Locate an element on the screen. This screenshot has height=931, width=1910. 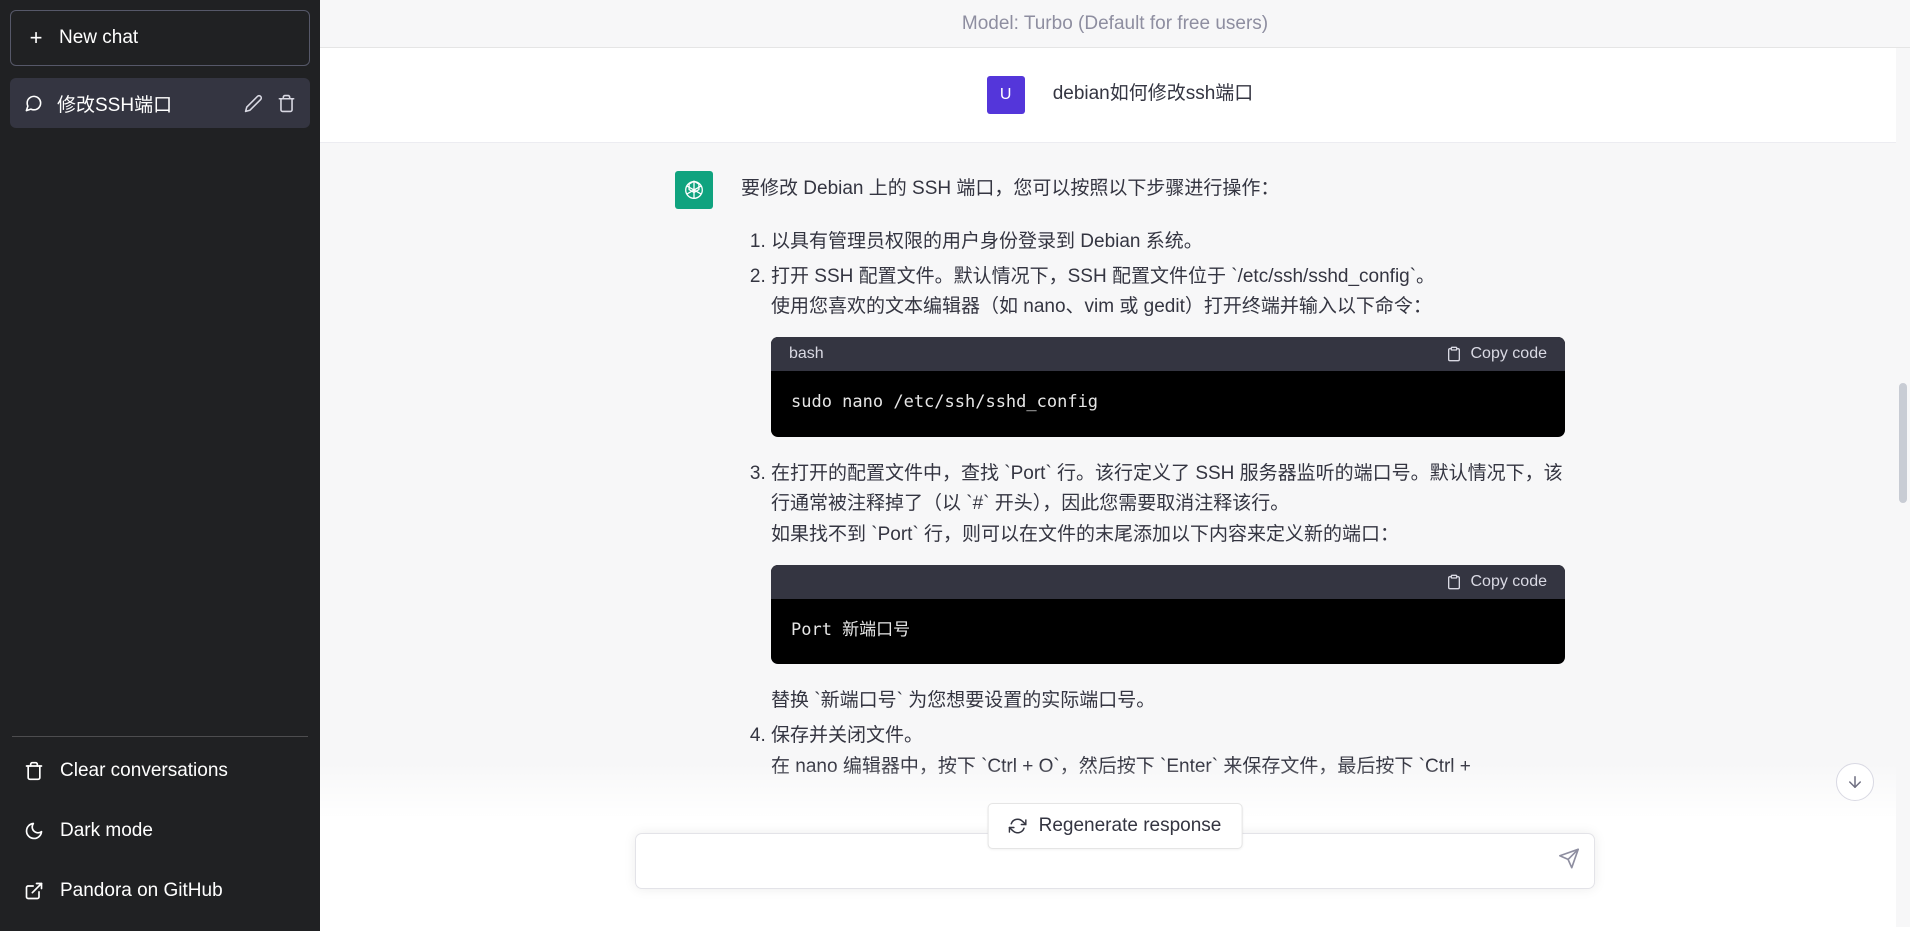
send-button is located at coordinates (1569, 861).